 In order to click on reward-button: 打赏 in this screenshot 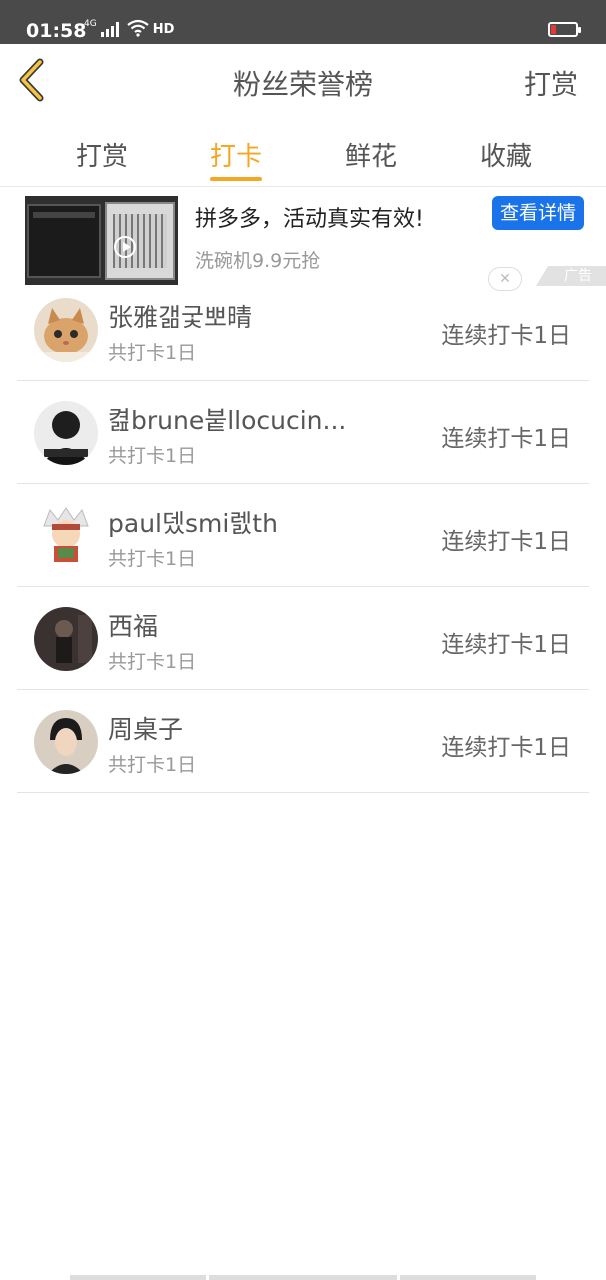, I will do `click(551, 82)`.